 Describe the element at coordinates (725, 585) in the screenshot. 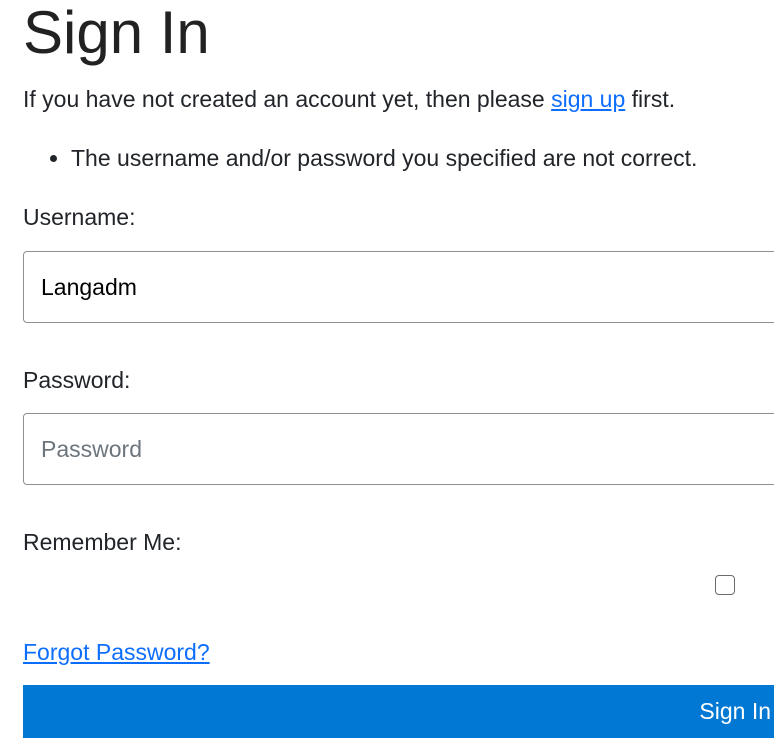

I see `remember-me-checkbox` at that location.